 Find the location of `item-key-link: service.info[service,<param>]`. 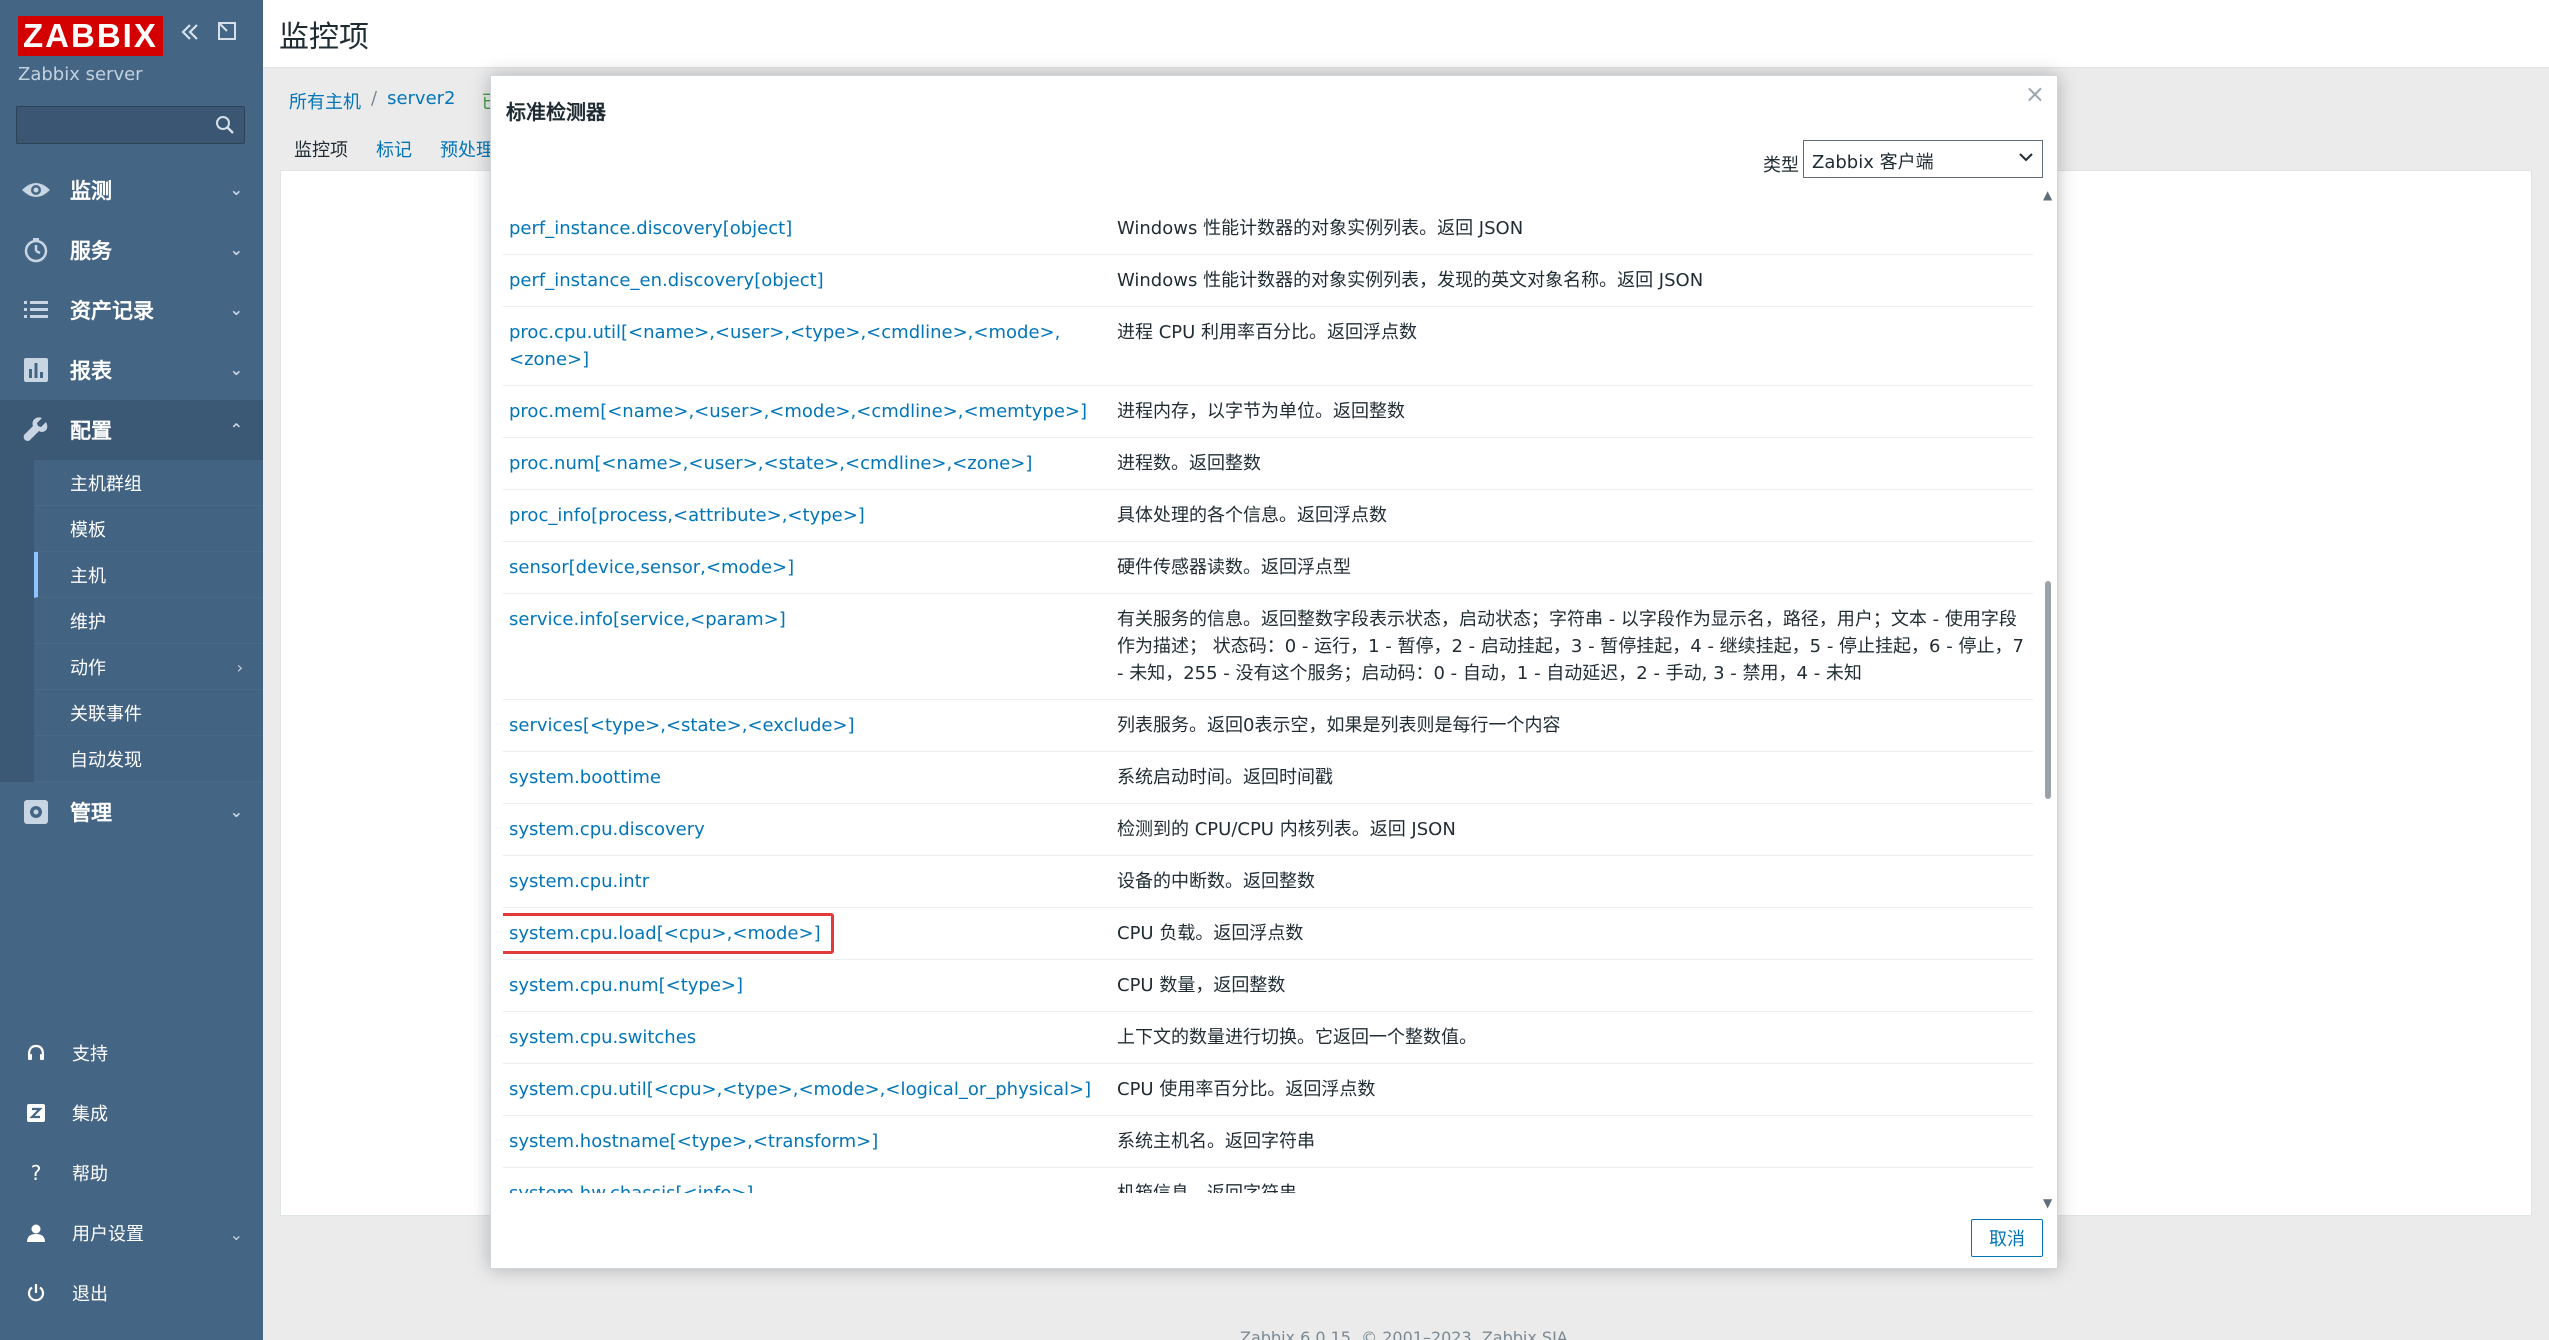

item-key-link: service.info[service,<param>] is located at coordinates (807, 646).